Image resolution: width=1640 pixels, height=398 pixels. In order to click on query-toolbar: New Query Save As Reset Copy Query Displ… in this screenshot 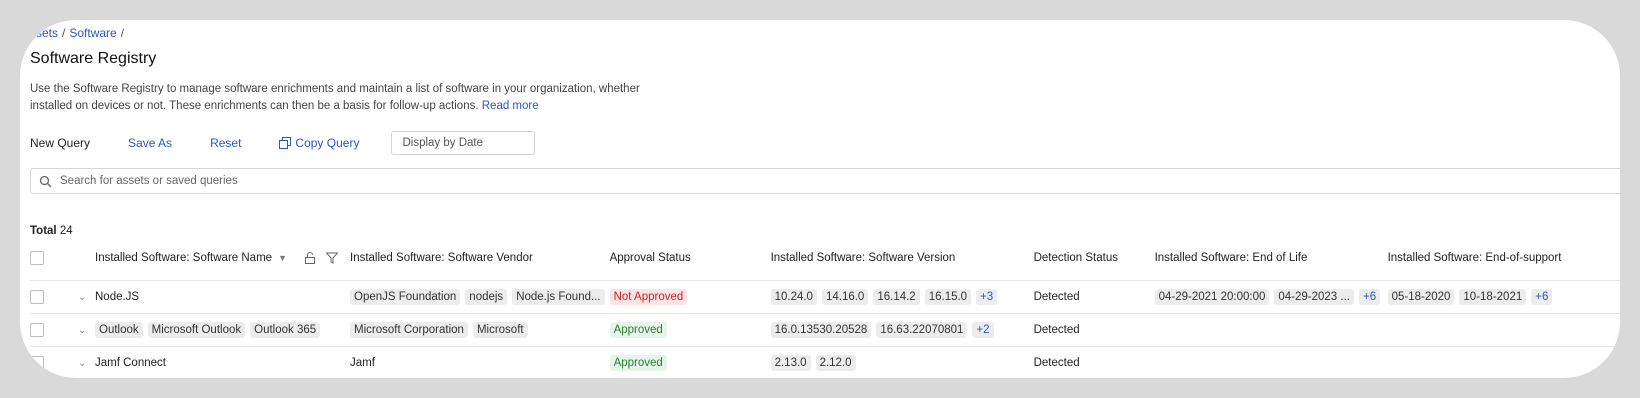, I will do `click(283, 143)`.